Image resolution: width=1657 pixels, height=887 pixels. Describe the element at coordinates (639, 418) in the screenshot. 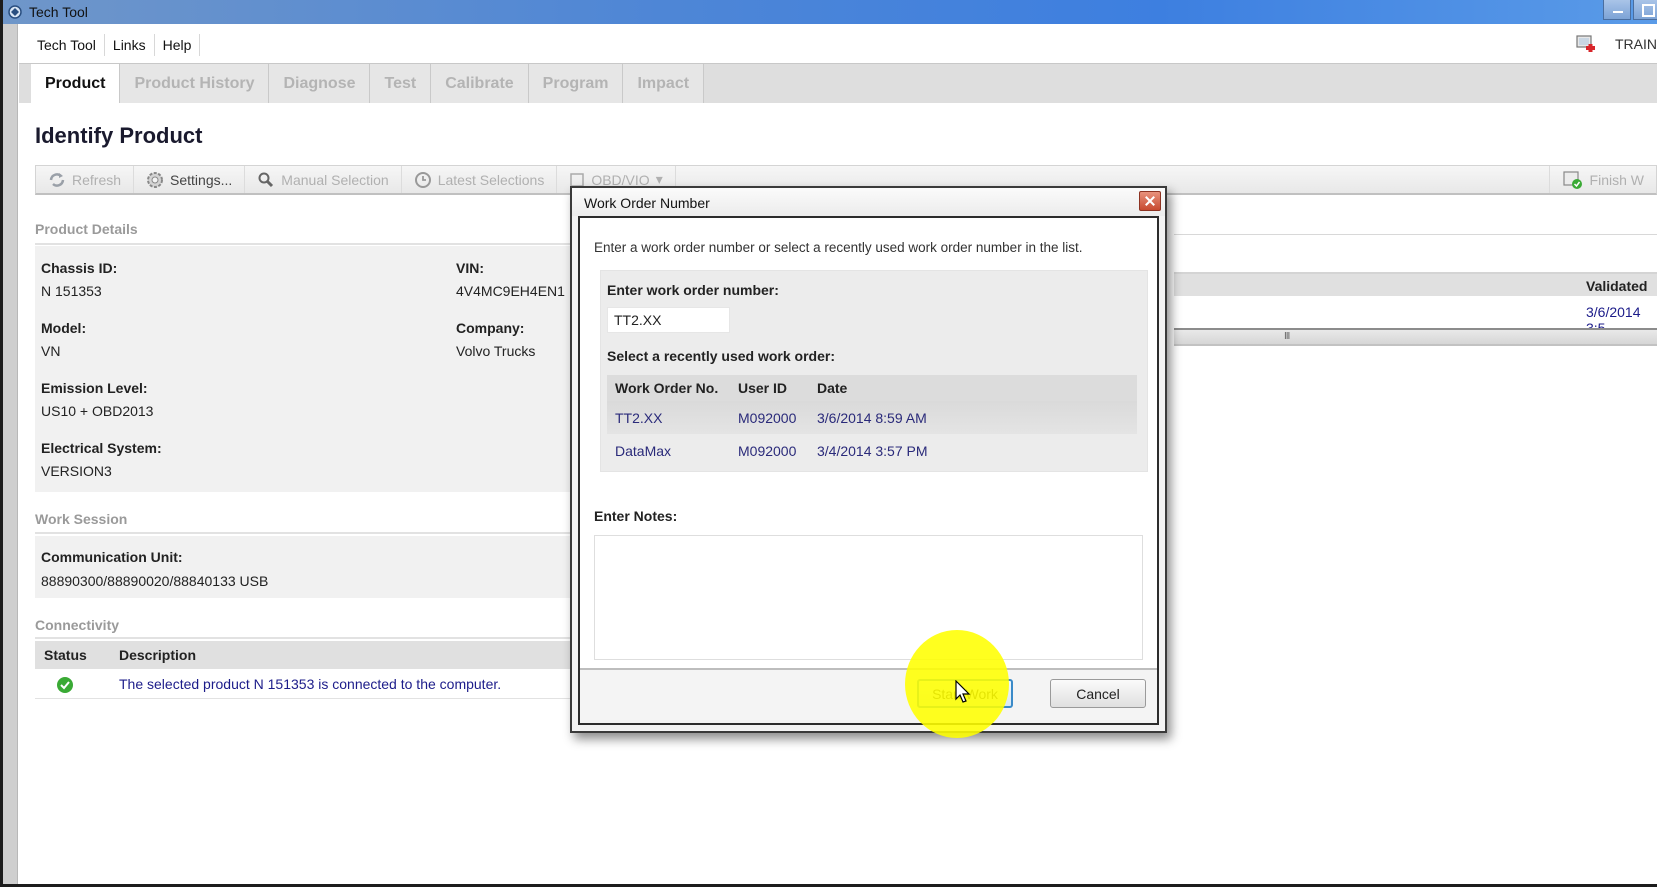

I see `work-order-no: TT2.XX` at that location.